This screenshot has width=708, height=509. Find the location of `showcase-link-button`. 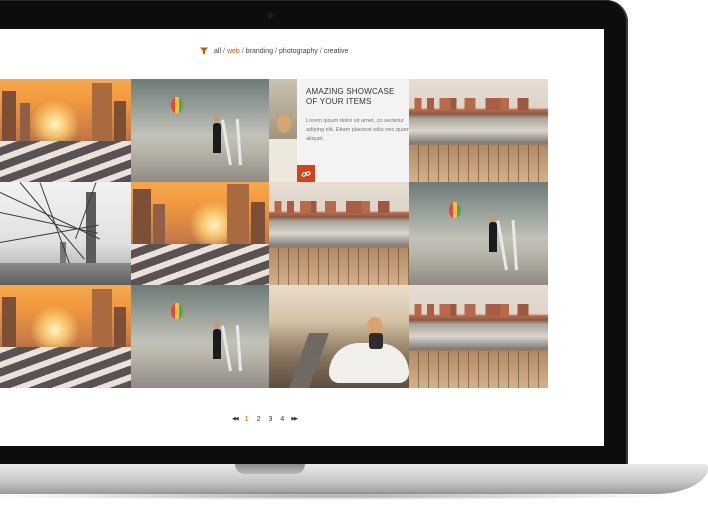

showcase-link-button is located at coordinates (306, 173).